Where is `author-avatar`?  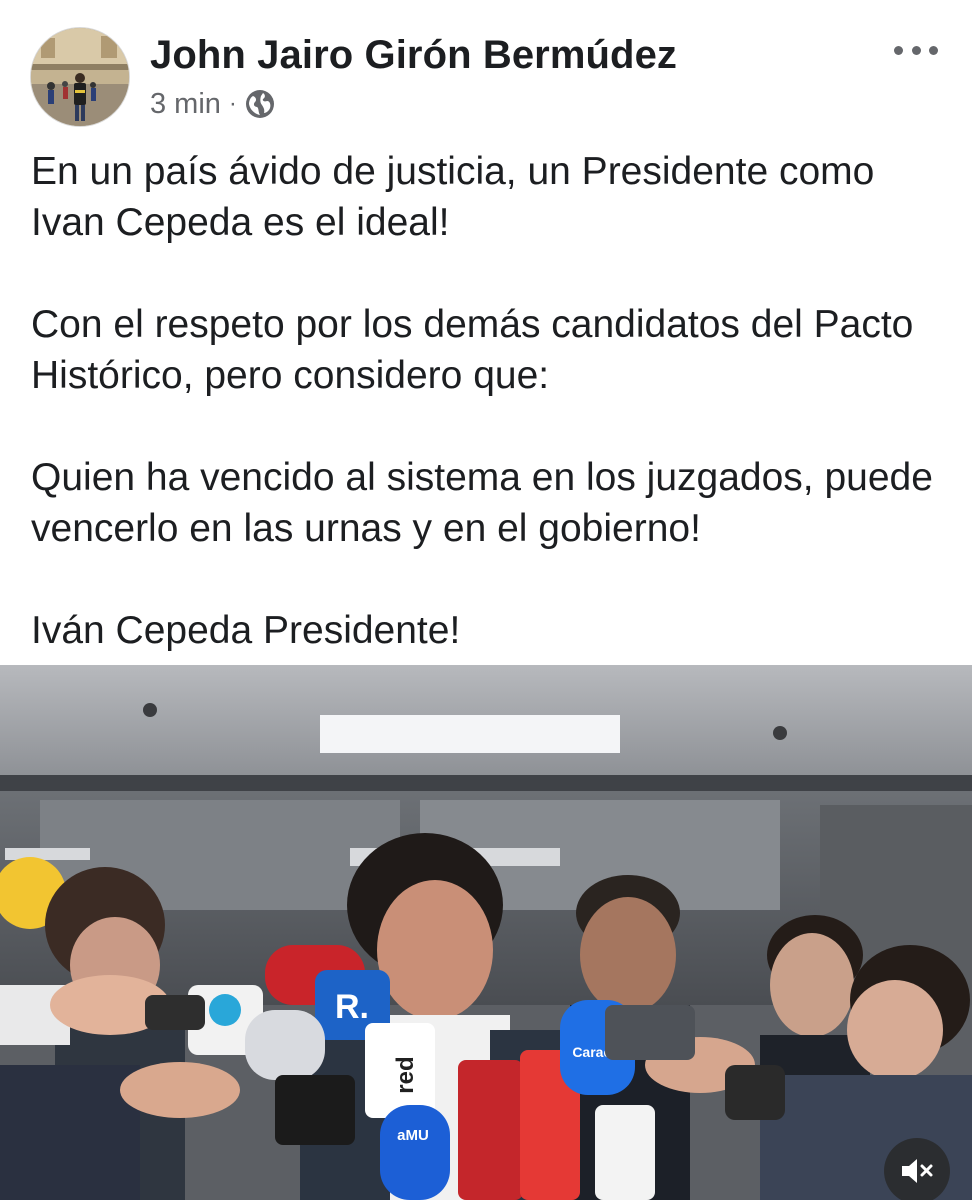 author-avatar is located at coordinates (80, 77).